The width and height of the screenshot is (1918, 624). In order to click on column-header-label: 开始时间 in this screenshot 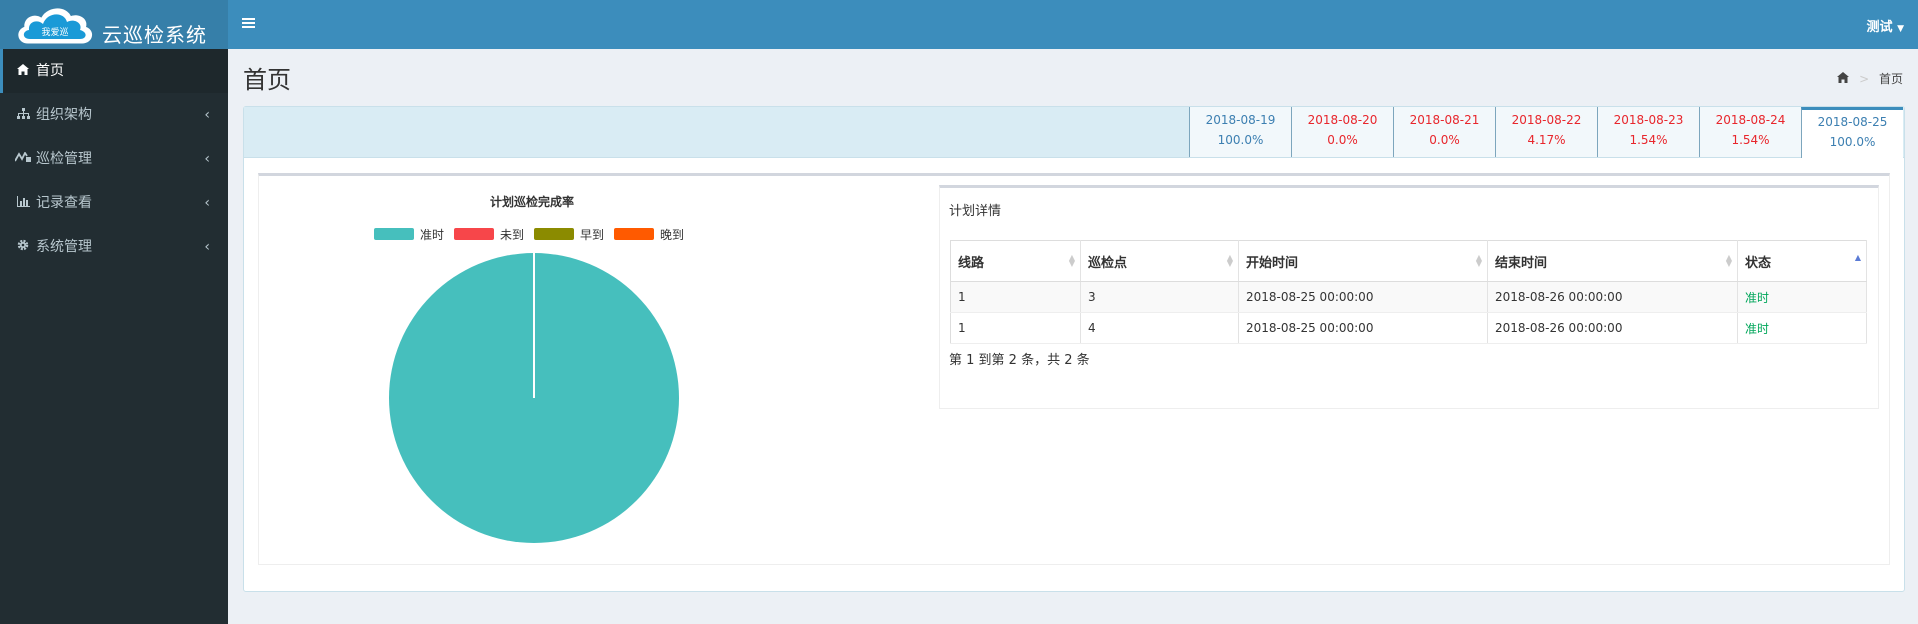, I will do `click(1272, 263)`.